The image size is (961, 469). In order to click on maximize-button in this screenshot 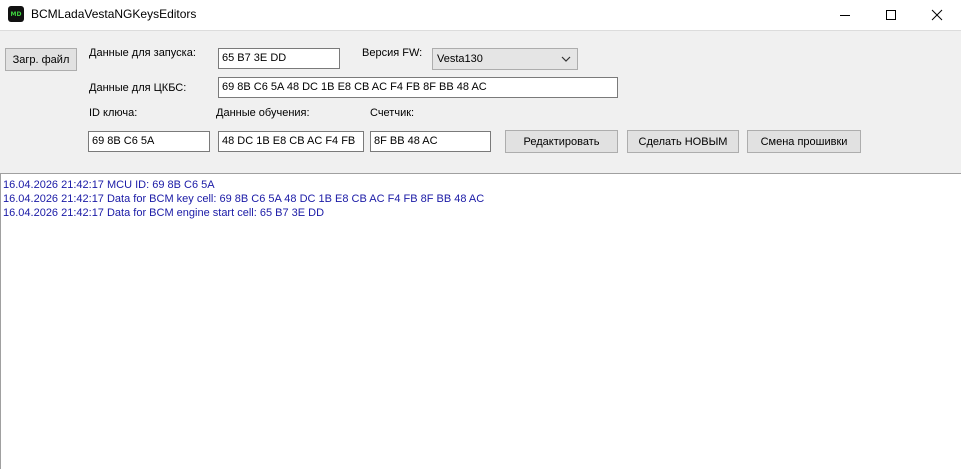, I will do `click(891, 15)`.